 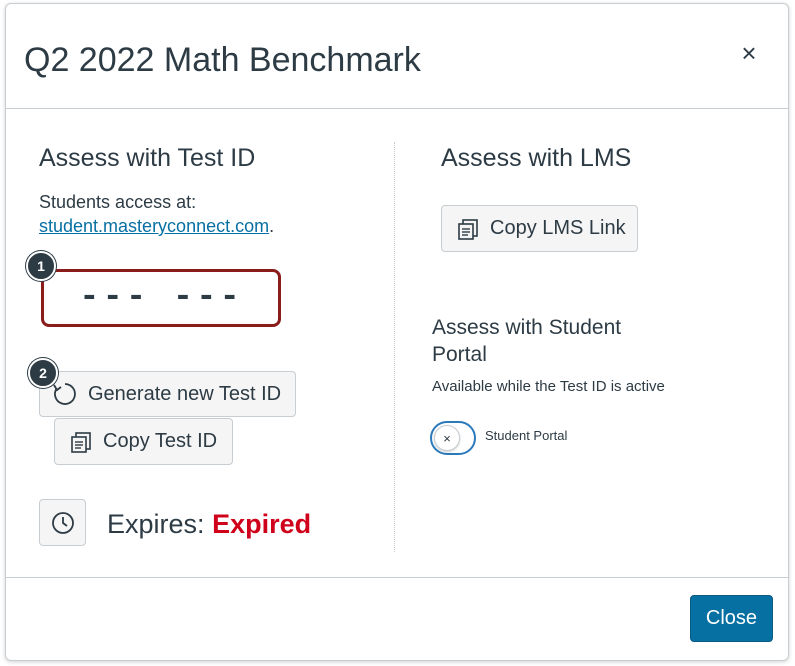 What do you see at coordinates (397, 108) in the screenshot?
I see `header-divider` at bounding box center [397, 108].